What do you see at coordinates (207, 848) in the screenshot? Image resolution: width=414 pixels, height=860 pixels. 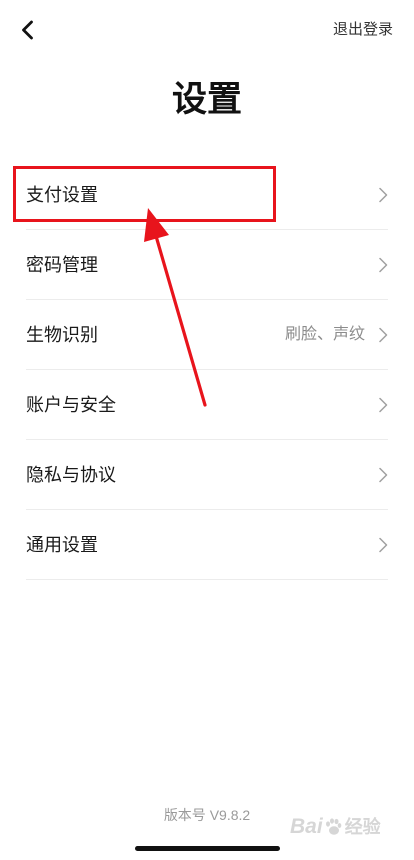 I see `home-indicator` at bounding box center [207, 848].